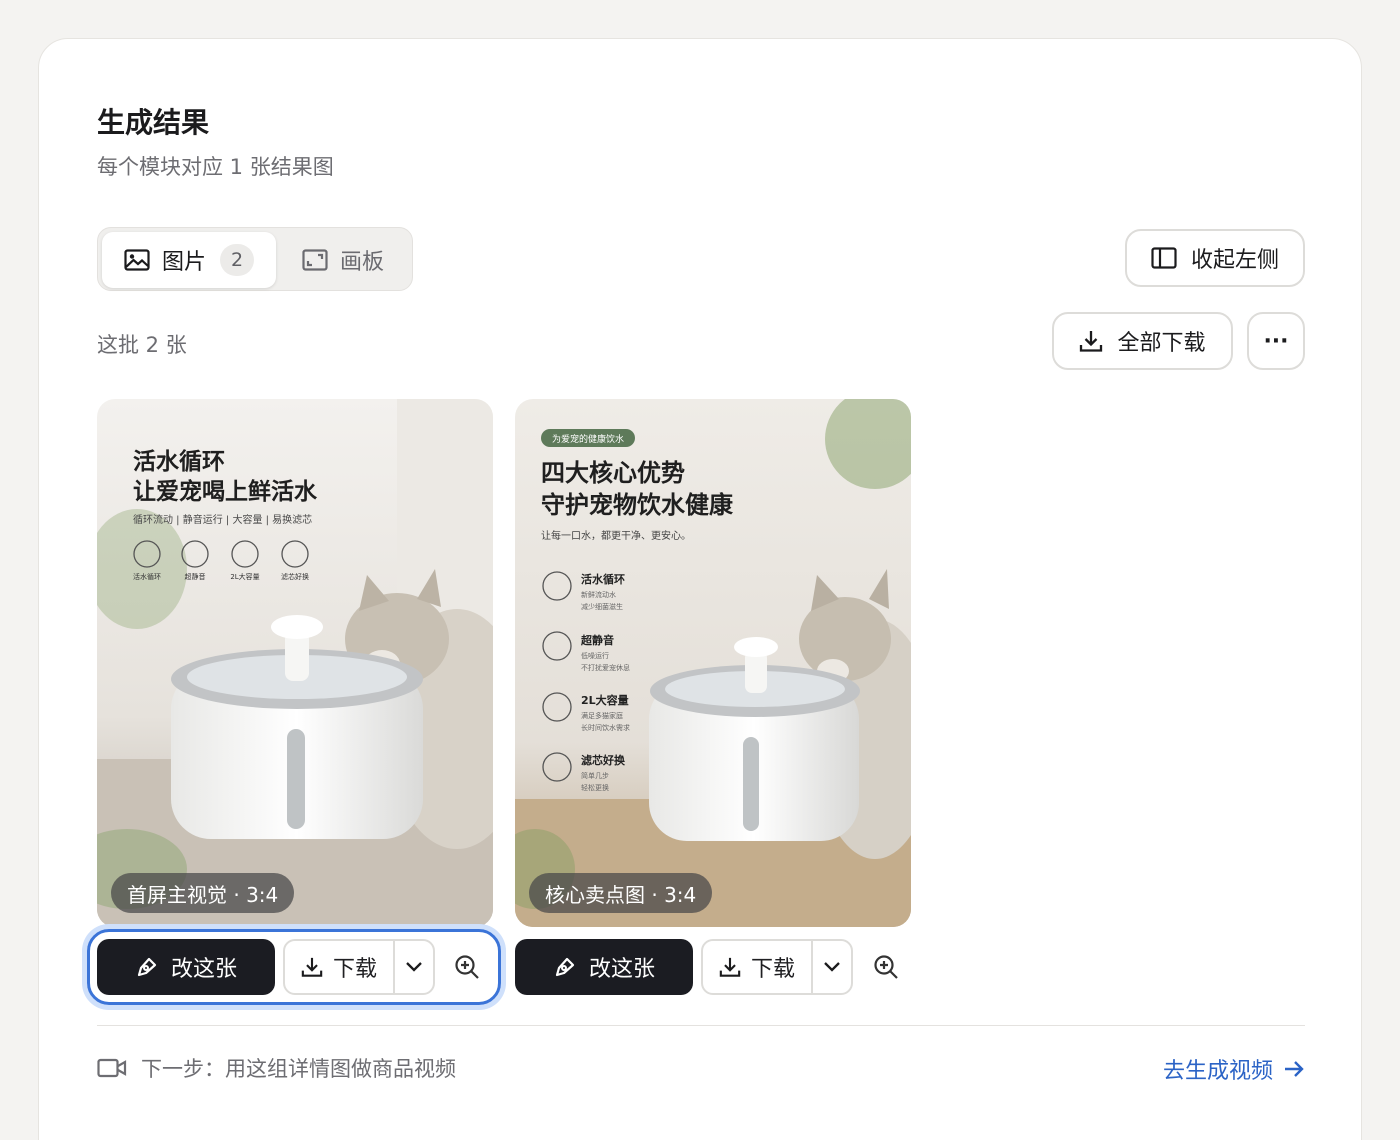  I want to click on card2-headline1: 四大核心优势, so click(613, 473).